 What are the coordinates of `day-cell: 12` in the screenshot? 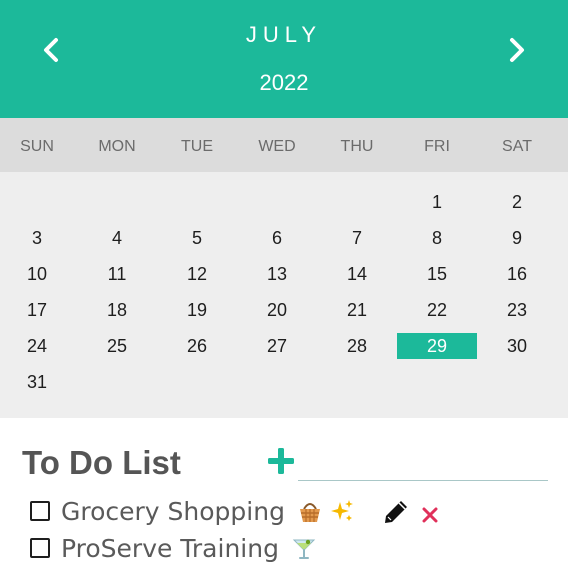 It's located at (197, 274).